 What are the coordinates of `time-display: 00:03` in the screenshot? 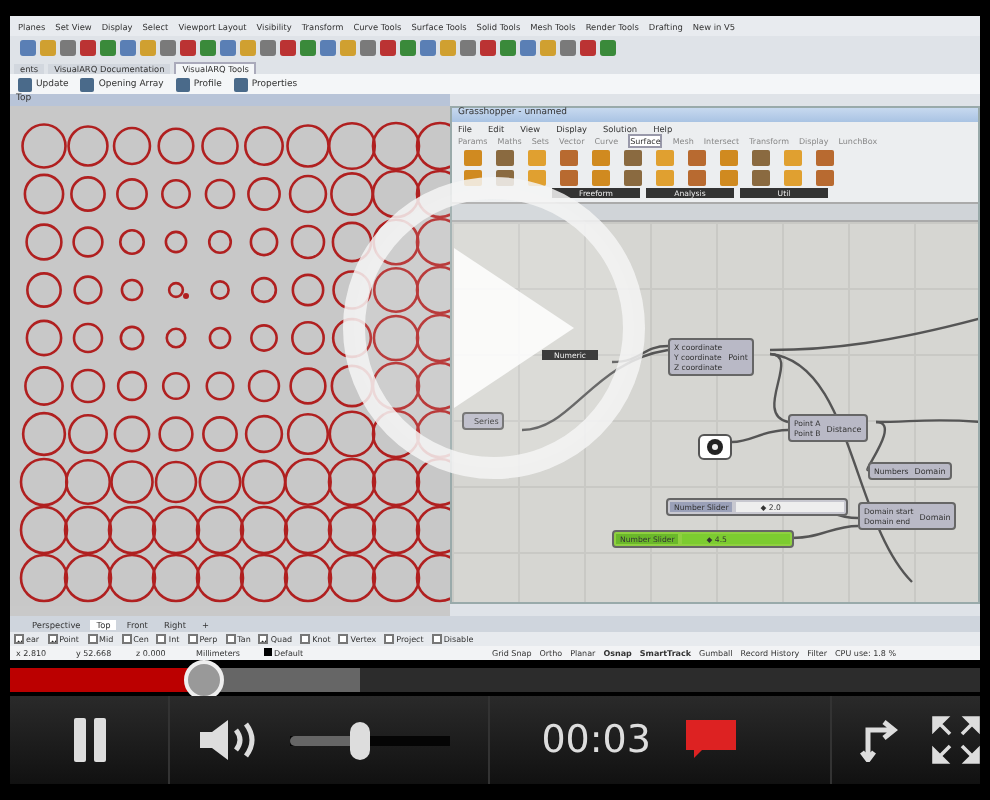 It's located at (596, 740).